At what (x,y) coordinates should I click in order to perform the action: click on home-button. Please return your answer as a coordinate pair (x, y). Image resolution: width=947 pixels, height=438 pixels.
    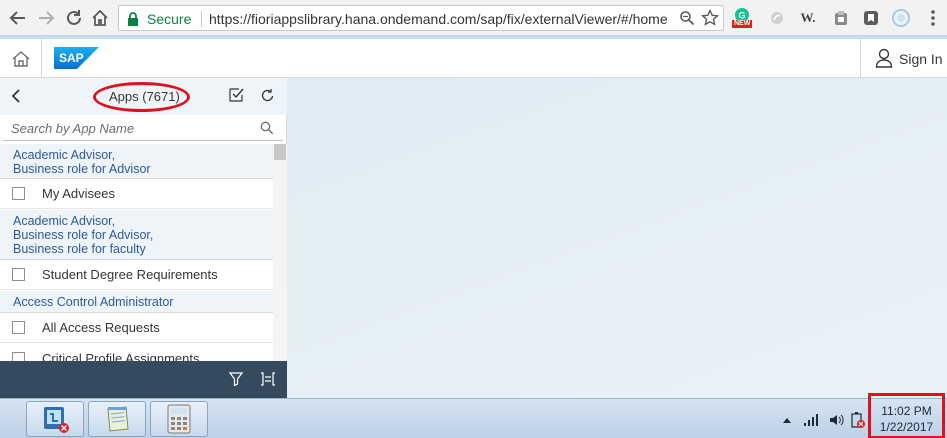
    Looking at the image, I should click on (100, 18).